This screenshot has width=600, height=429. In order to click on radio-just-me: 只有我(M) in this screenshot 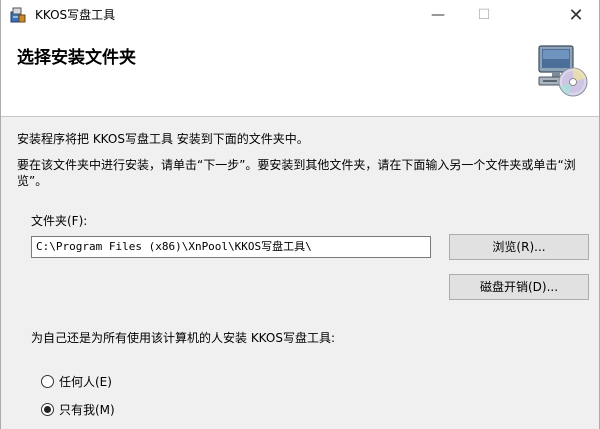, I will do `click(78, 409)`.